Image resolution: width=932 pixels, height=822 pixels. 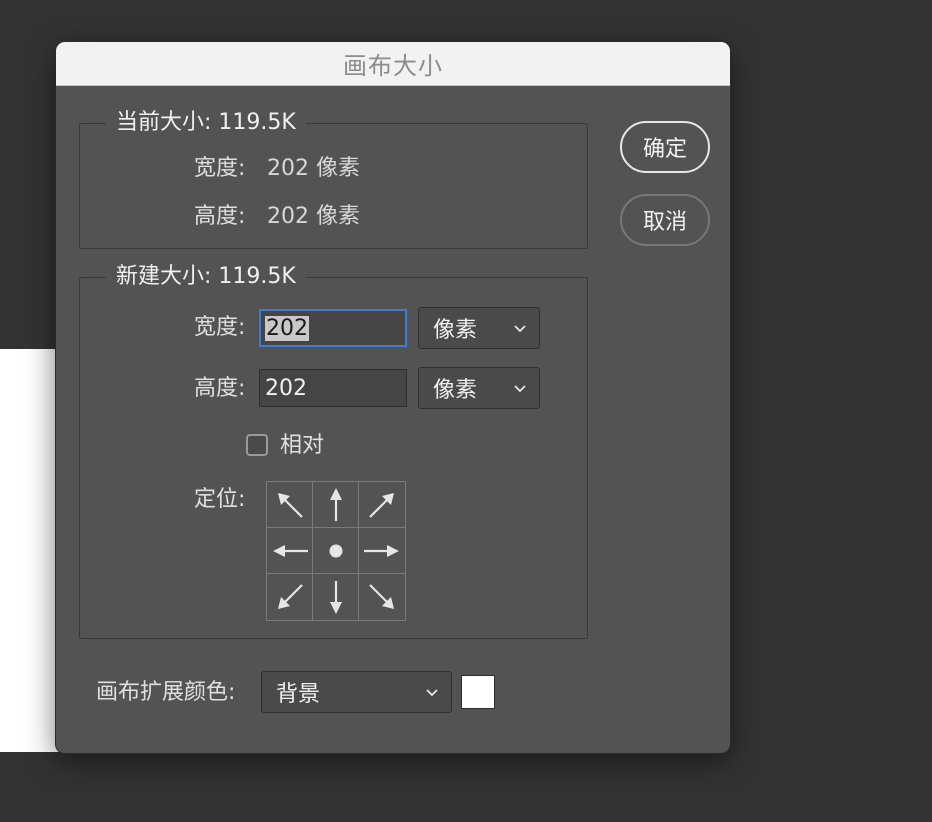 What do you see at coordinates (333, 388) in the screenshot?
I see `height-input: 202` at bounding box center [333, 388].